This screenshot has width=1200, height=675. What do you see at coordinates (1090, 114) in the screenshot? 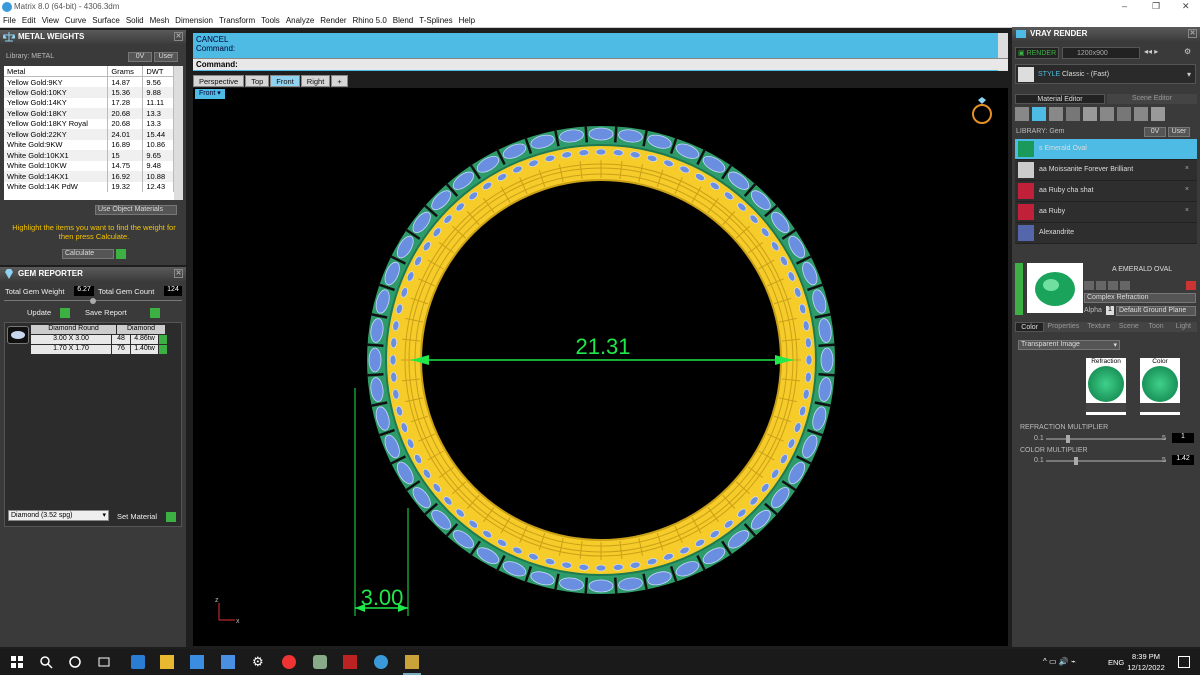
I see `texture-icon` at bounding box center [1090, 114].